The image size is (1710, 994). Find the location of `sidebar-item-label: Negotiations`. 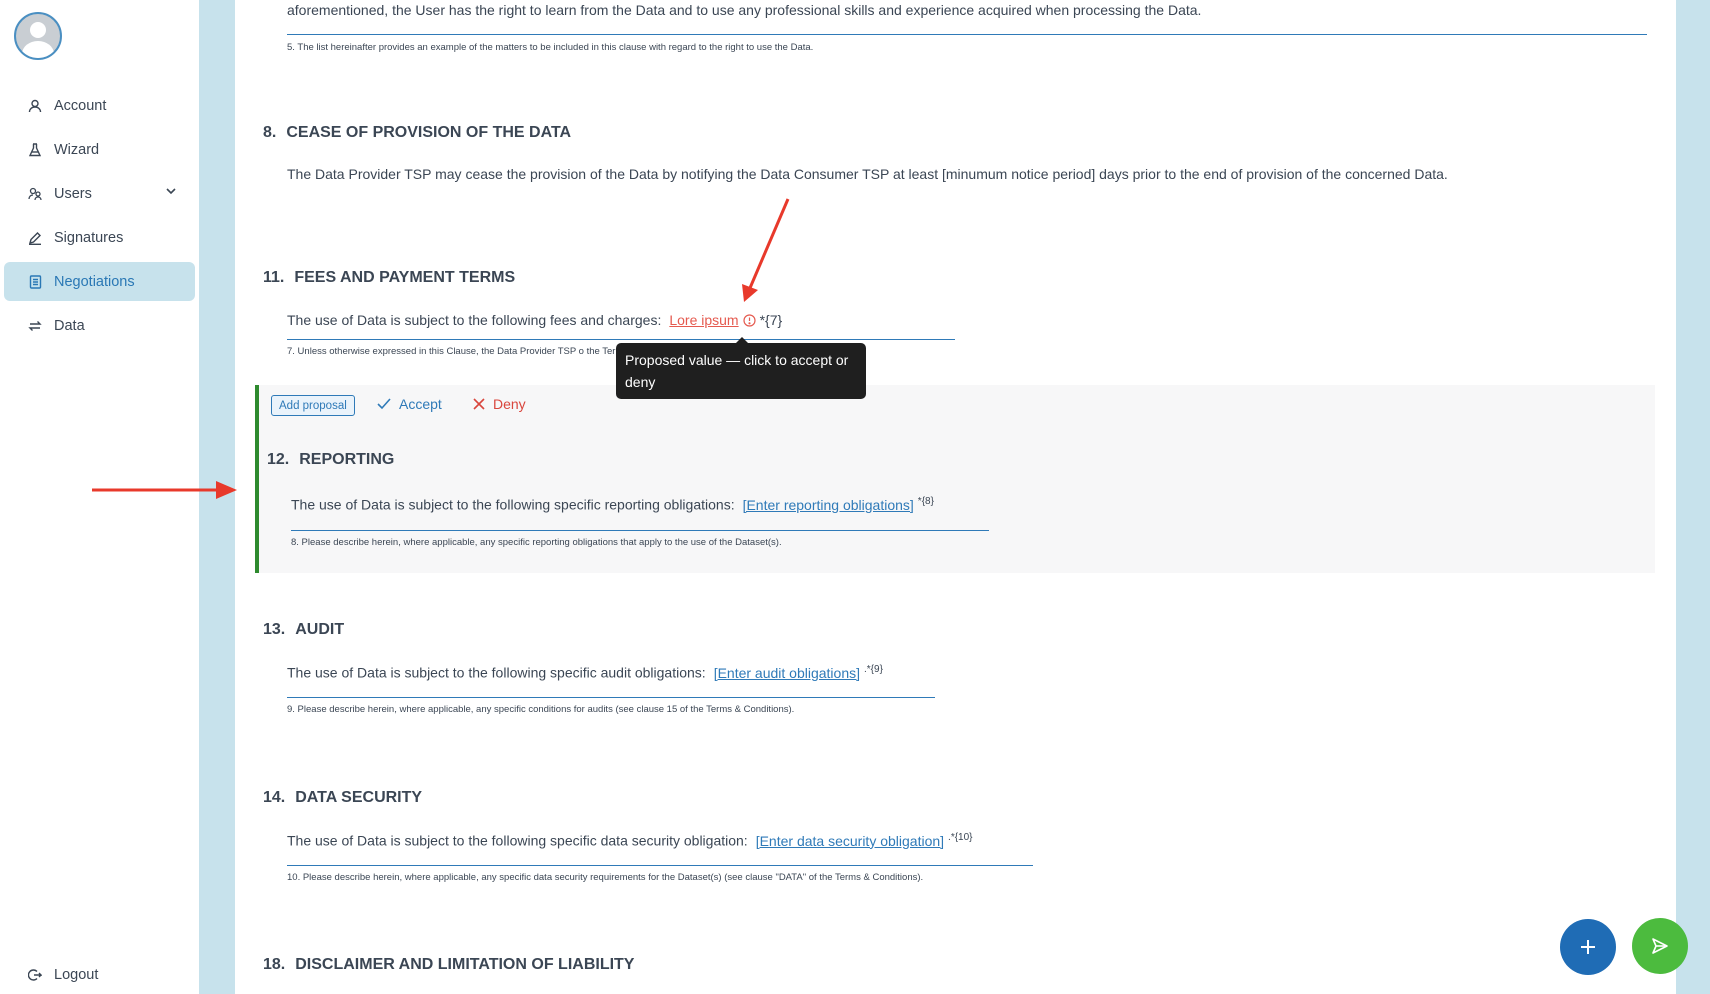

sidebar-item-label: Negotiations is located at coordinates (94, 281).